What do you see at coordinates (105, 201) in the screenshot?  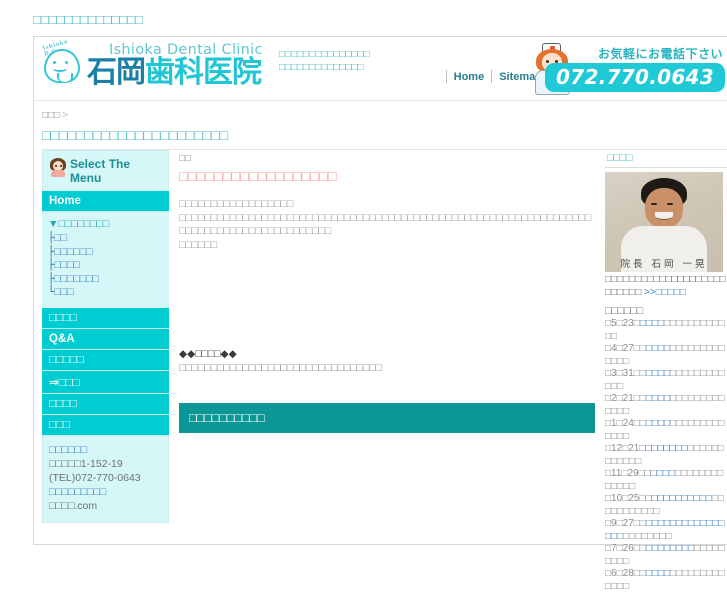 I see `sidebar-item-home: Home` at bounding box center [105, 201].